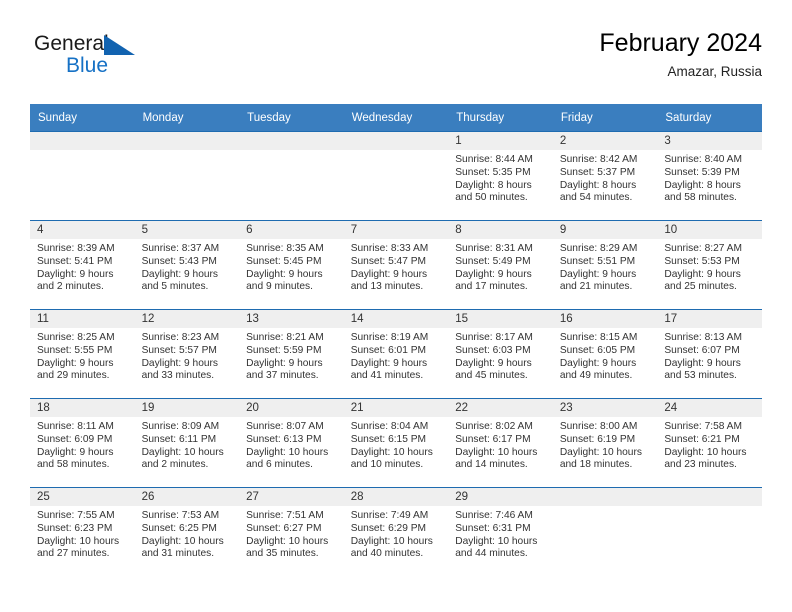  I want to click on sunrise-text: Sunrise: 7:58 AM, so click(703, 426).